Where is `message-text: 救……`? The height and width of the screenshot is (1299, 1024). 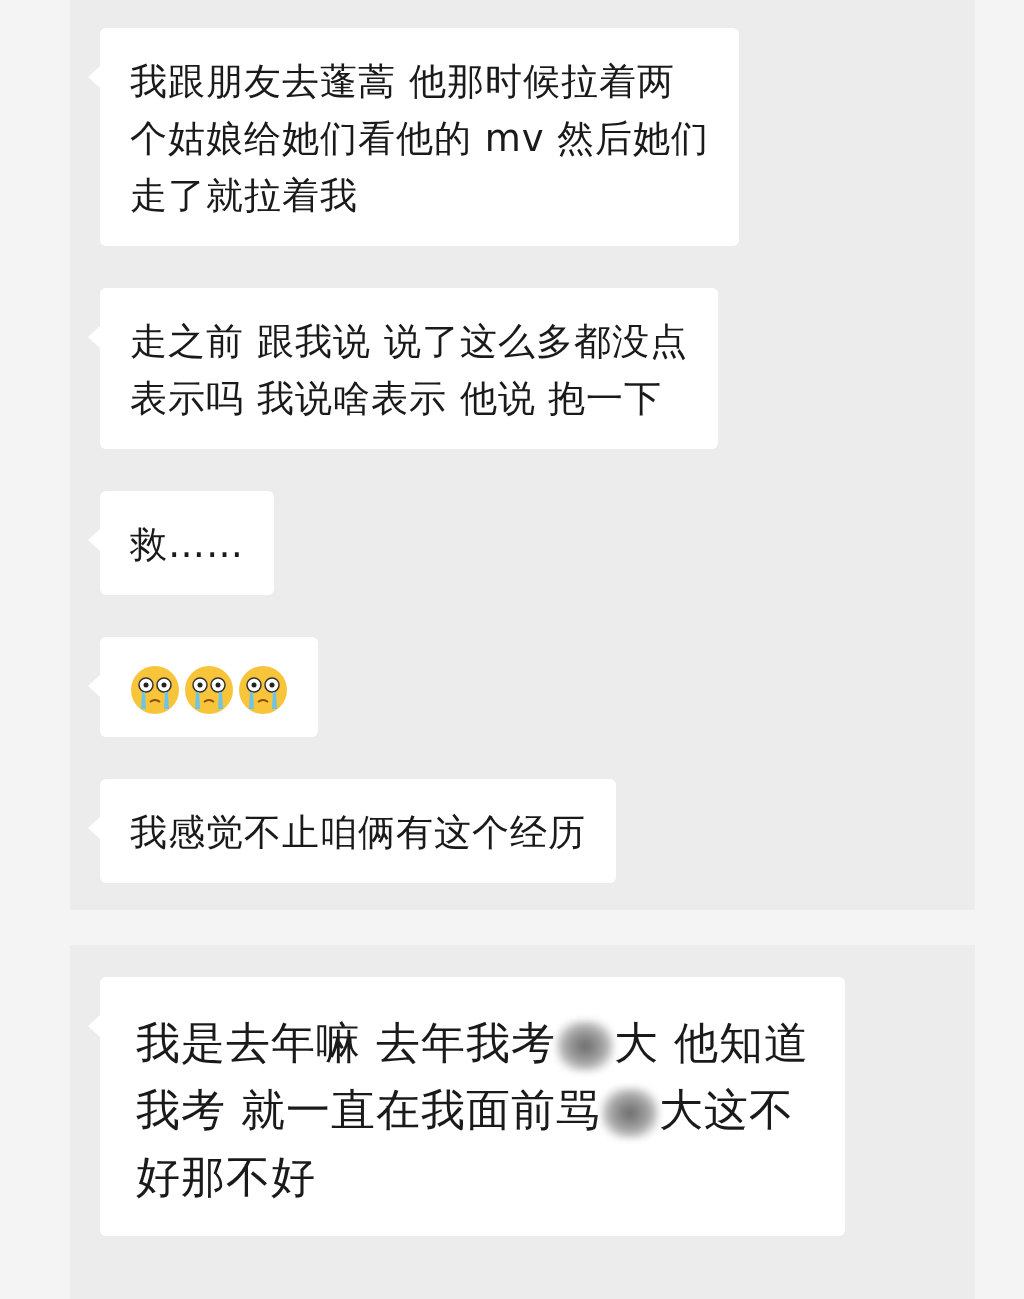 message-text: 救…… is located at coordinates (187, 545).